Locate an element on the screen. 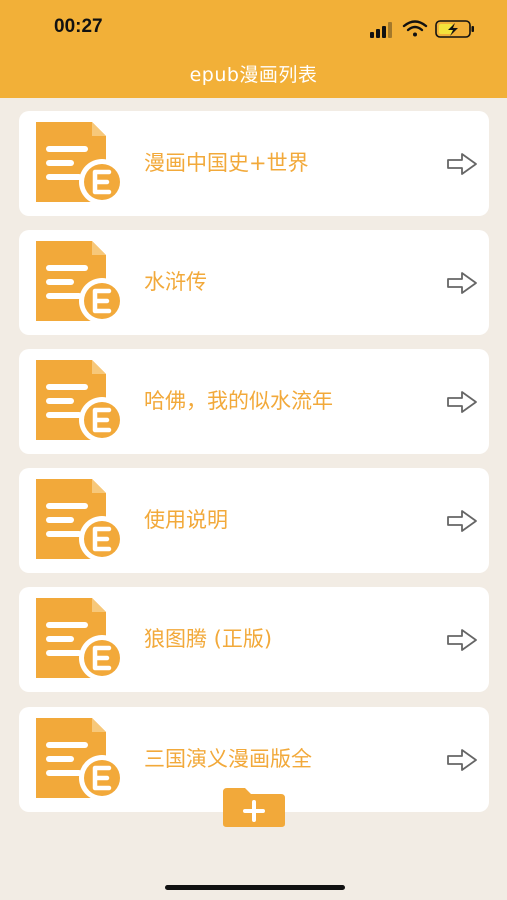 The image size is (507, 900). list-item-label: 水浒传 is located at coordinates (175, 282).